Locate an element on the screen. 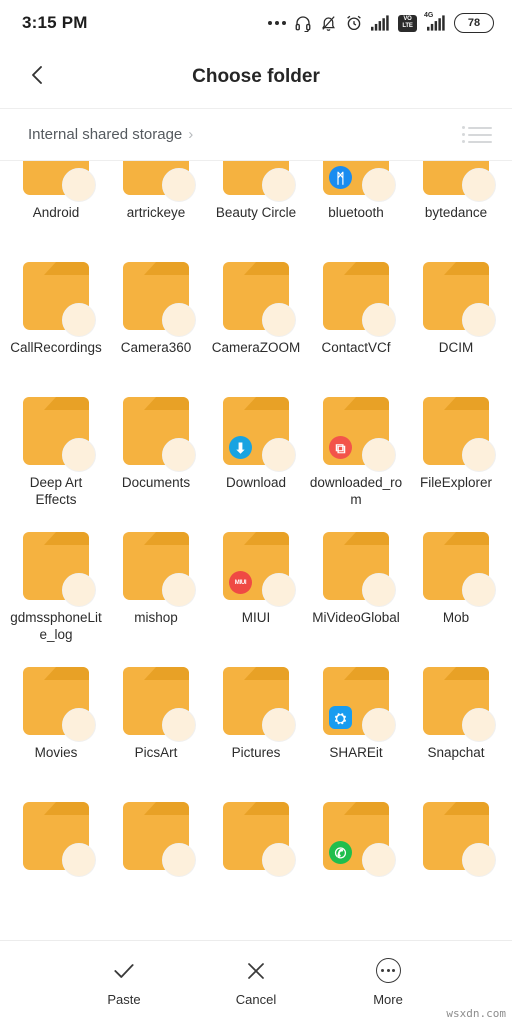 Image resolution: width=512 pixels, height=1024 pixels. folder-item: bytedance is located at coordinates (456, 206).